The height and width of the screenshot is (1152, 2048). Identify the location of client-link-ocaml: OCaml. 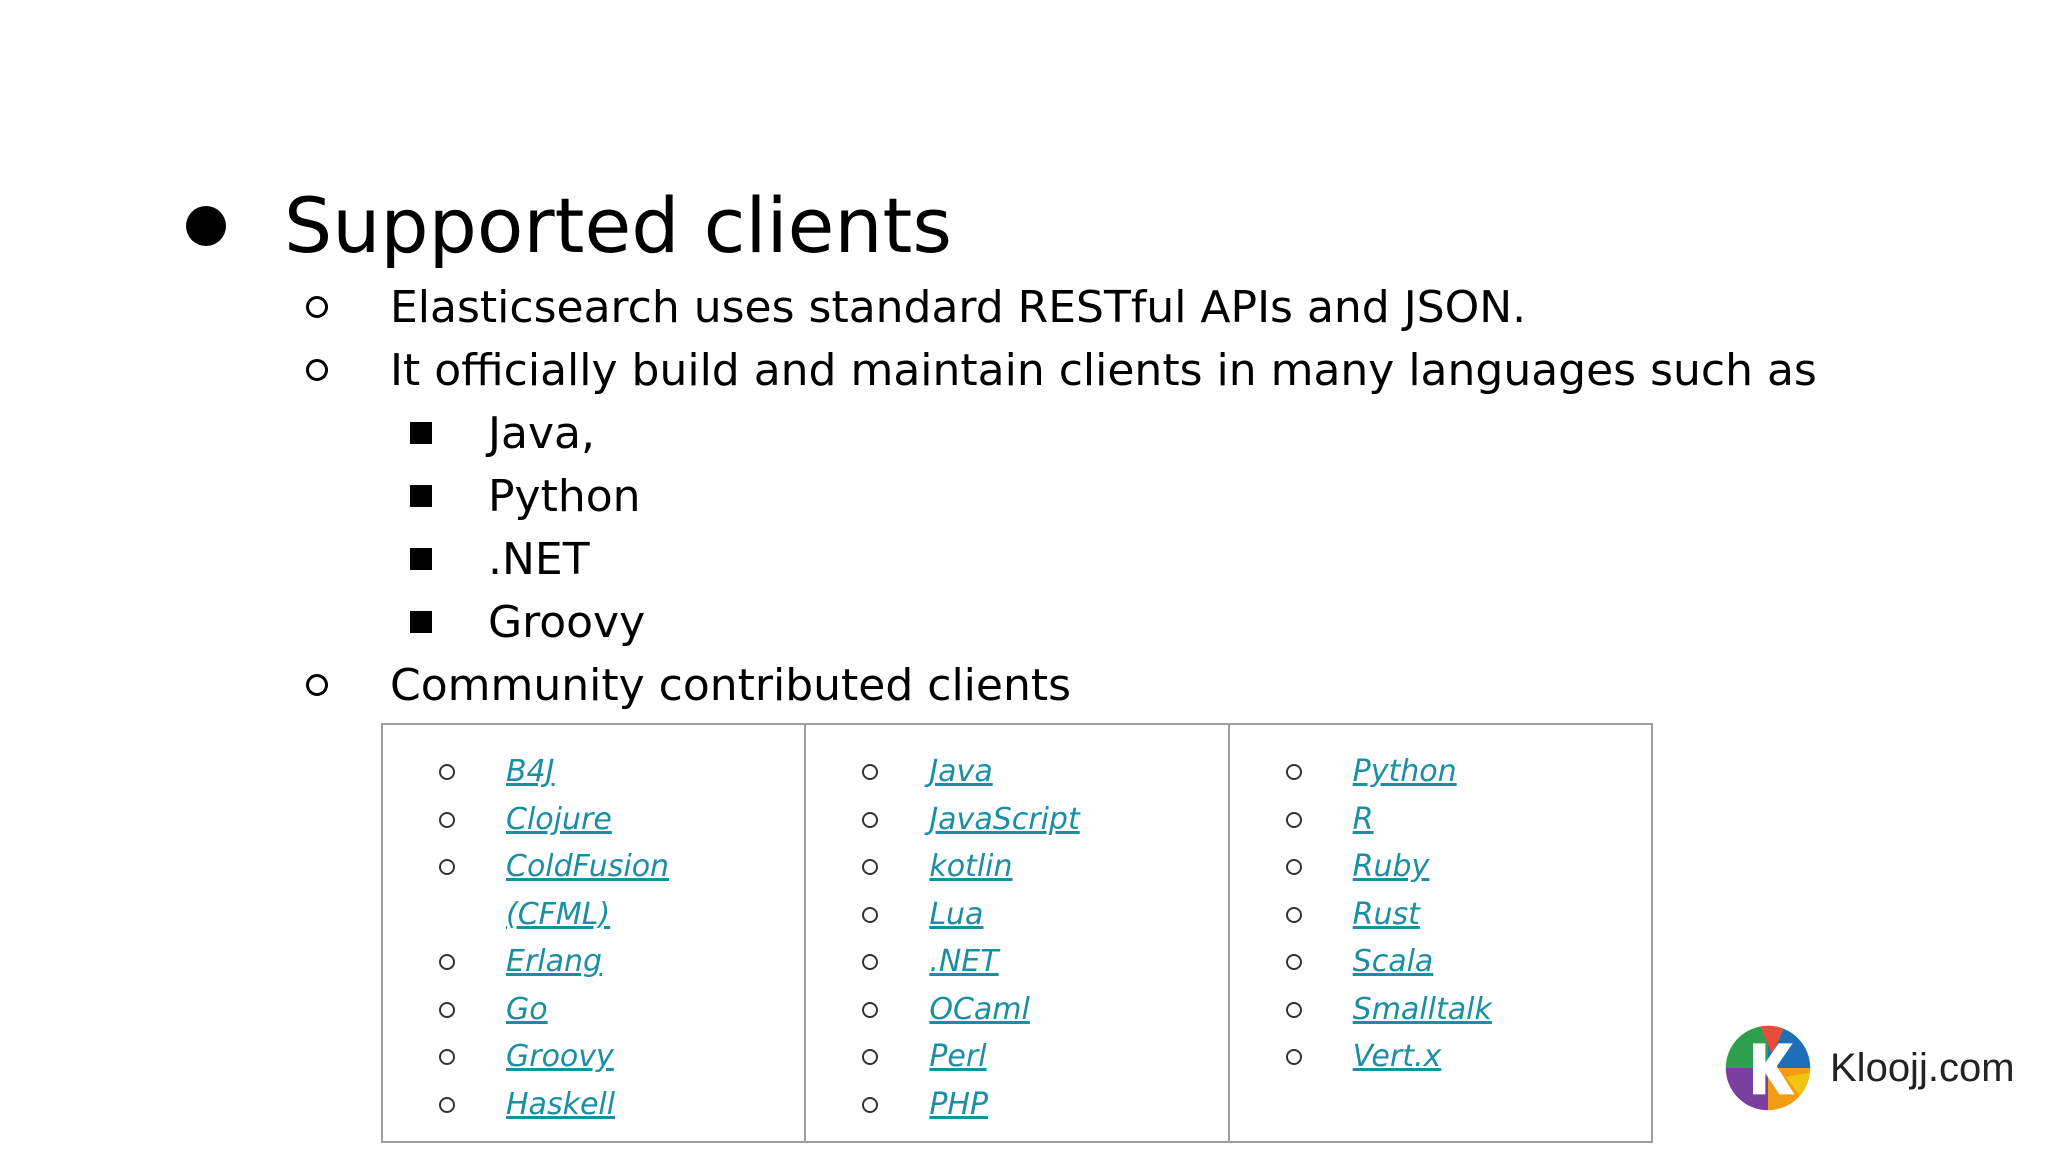
(979, 1010).